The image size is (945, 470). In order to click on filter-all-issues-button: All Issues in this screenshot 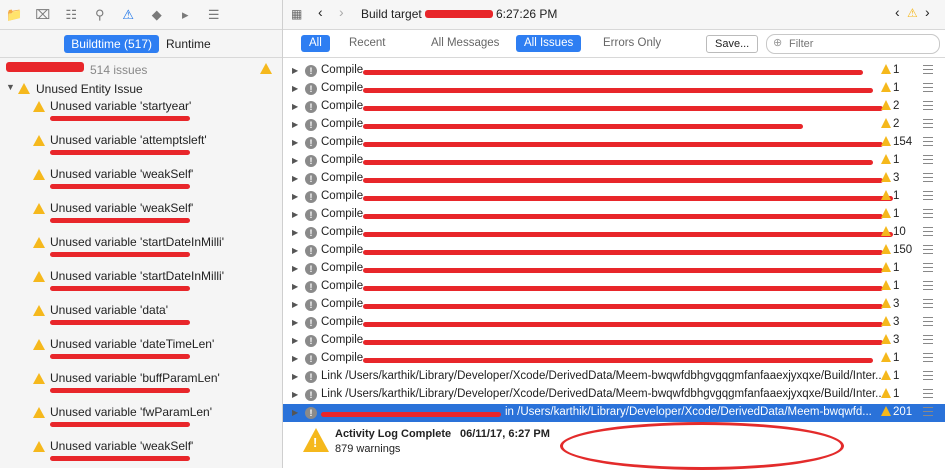, I will do `click(549, 43)`.